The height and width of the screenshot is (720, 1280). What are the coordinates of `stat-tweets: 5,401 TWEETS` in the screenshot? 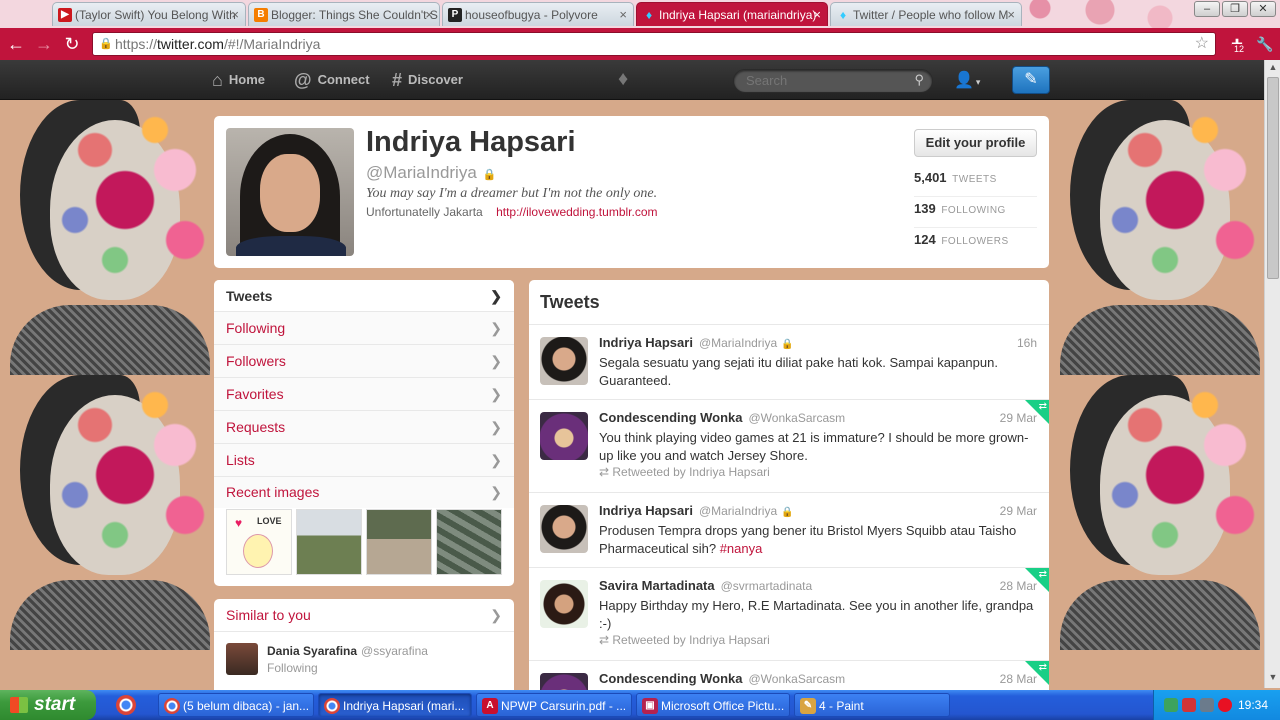 It's located at (975, 181).